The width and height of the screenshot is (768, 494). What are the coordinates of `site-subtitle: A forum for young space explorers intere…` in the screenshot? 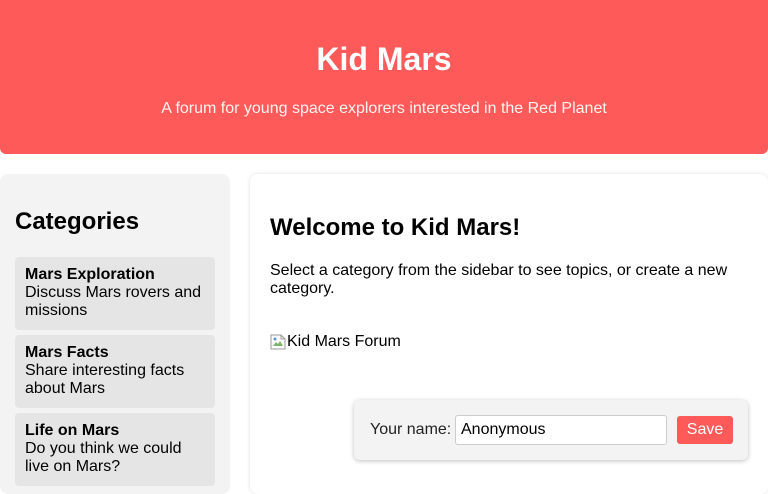 It's located at (384, 108).